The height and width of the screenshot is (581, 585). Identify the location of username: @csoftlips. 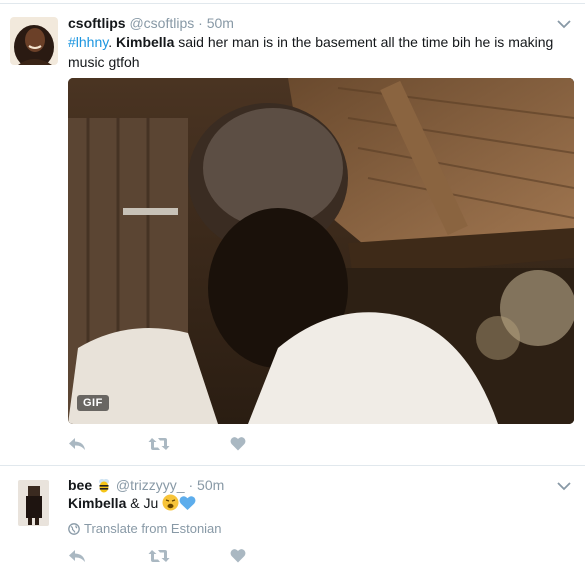
(161, 23).